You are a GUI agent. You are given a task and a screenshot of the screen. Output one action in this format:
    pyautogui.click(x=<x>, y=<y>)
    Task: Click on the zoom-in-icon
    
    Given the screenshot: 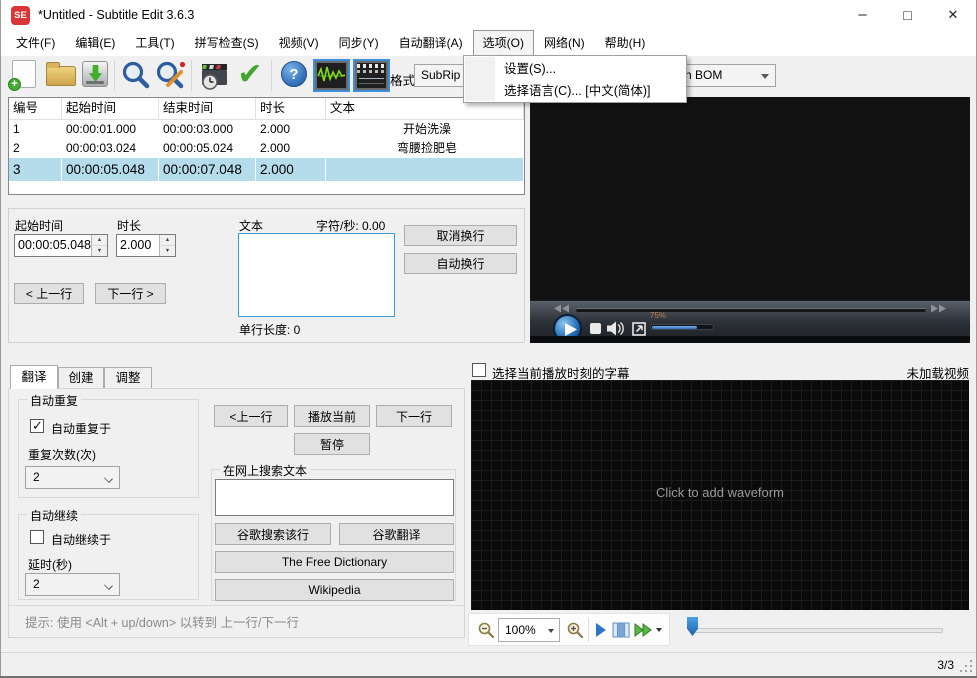 What is the action you would take?
    pyautogui.click(x=575, y=630)
    